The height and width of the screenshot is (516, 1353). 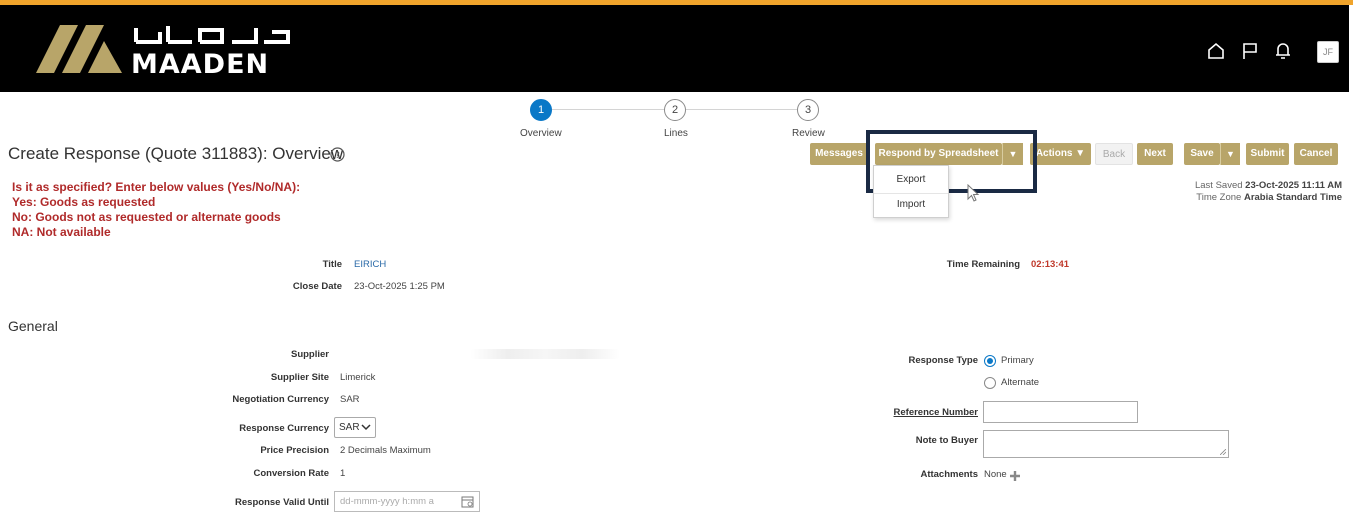 I want to click on back-button: Back, so click(x=1114, y=154).